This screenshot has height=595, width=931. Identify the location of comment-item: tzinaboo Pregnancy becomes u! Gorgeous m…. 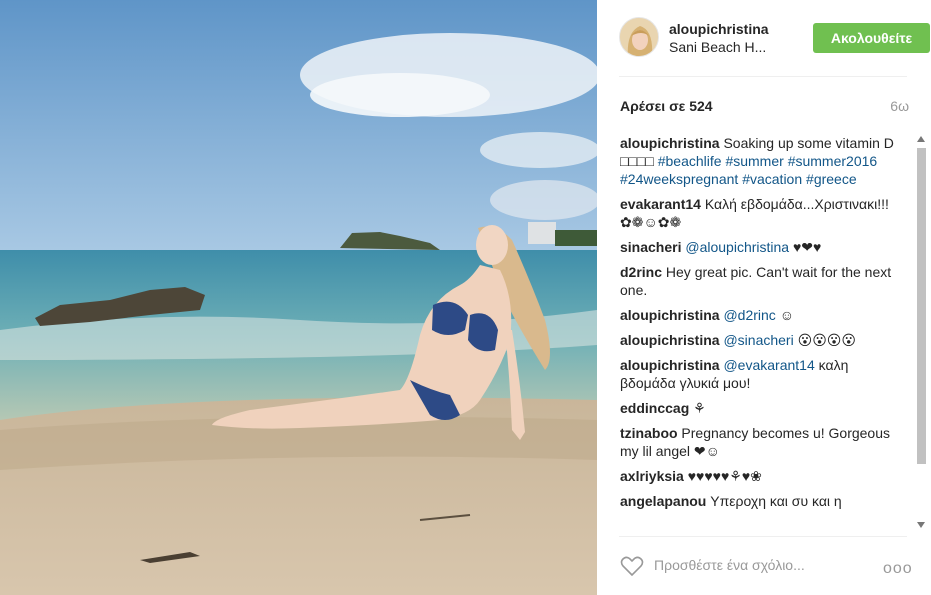
(757, 442).